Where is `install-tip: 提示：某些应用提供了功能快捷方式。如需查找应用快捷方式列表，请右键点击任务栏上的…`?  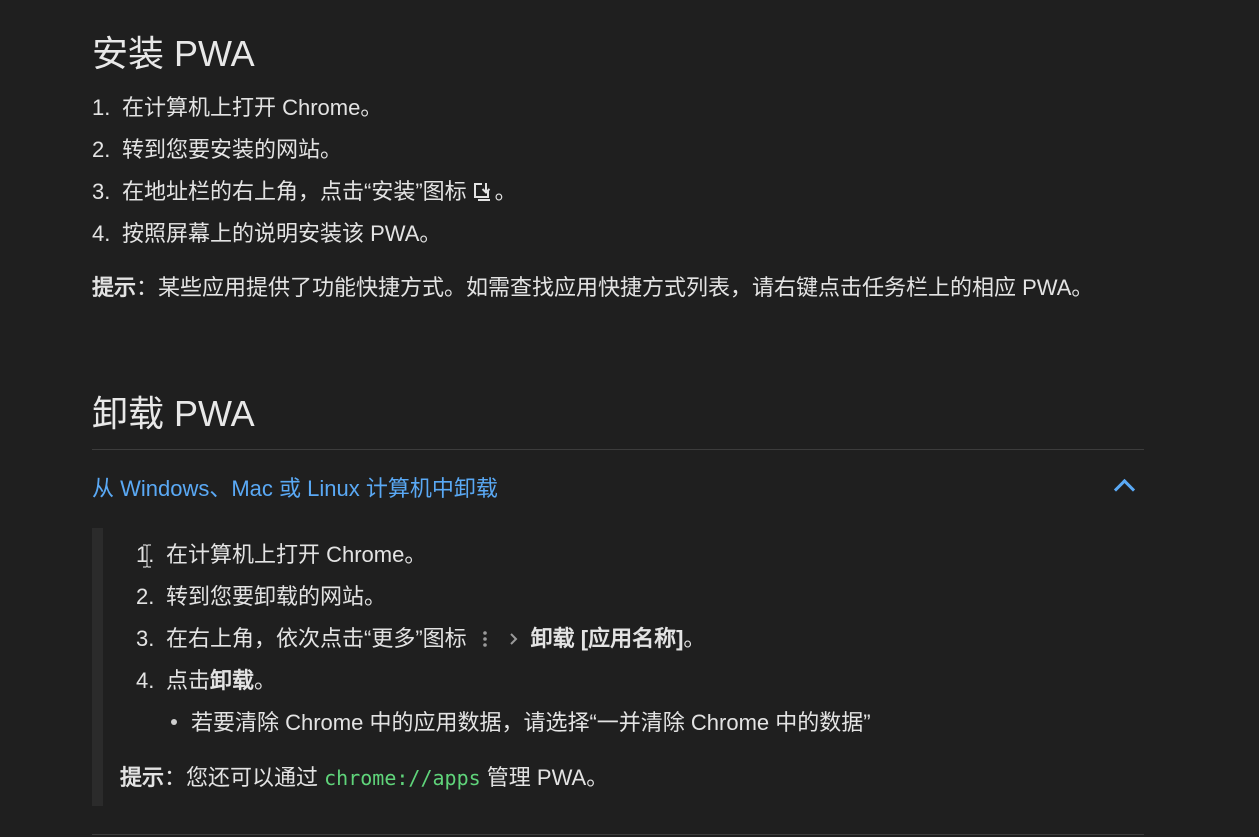
install-tip: 提示：某些应用提供了功能快捷方式。如需查找应用快捷方式列表，请右键点击任务栏上的… is located at coordinates (607, 288).